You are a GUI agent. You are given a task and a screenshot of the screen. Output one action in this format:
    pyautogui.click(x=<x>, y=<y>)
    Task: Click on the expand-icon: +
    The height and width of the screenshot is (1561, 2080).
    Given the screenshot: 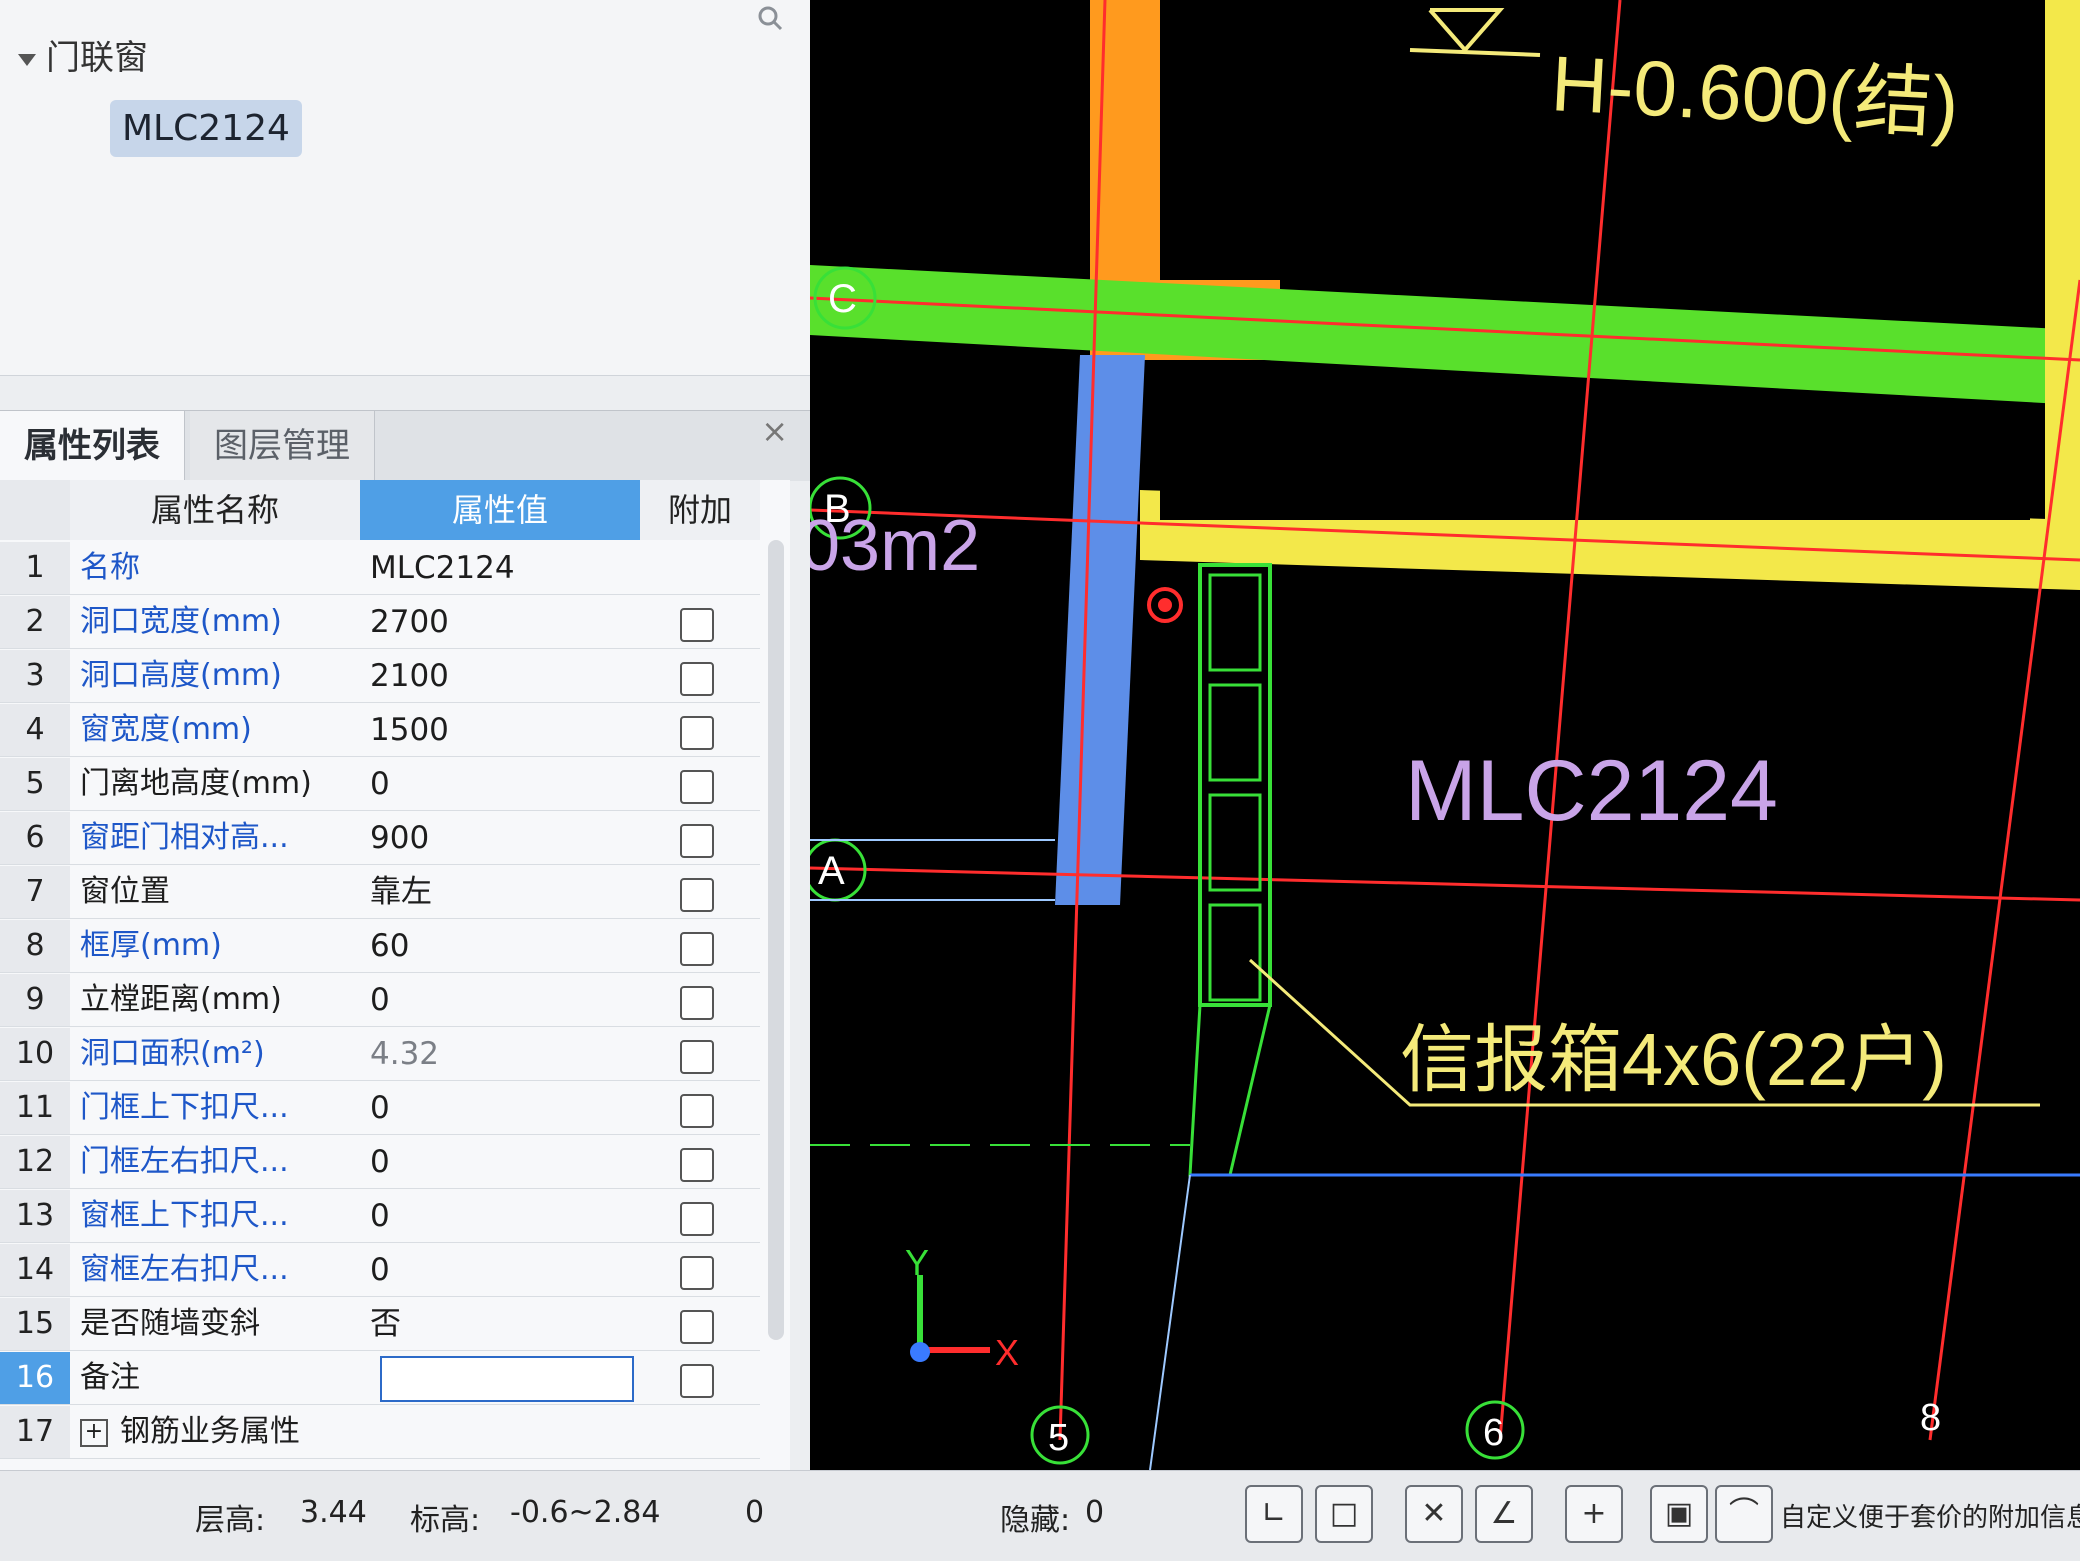 What is the action you would take?
    pyautogui.click(x=94, y=1432)
    